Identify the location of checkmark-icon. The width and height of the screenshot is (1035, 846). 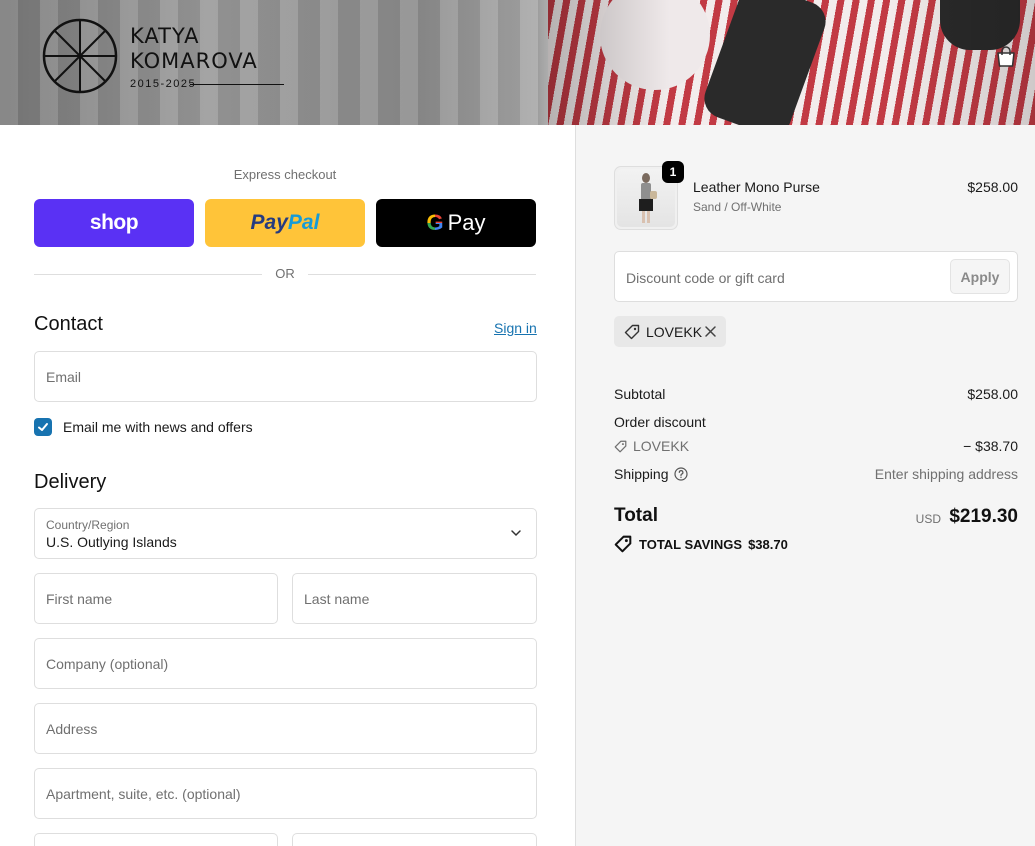
(43, 427).